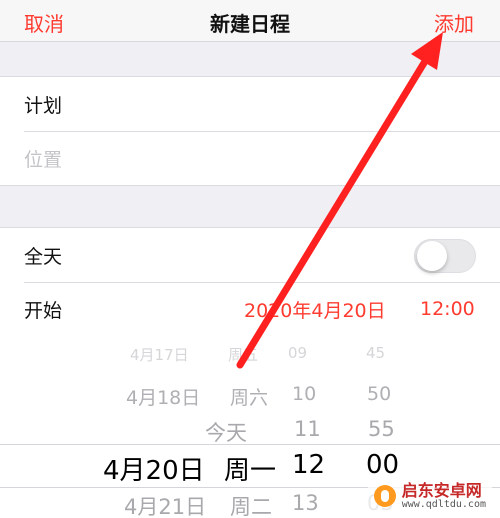  I want to click on start-time-value: 12:00, so click(447, 309).